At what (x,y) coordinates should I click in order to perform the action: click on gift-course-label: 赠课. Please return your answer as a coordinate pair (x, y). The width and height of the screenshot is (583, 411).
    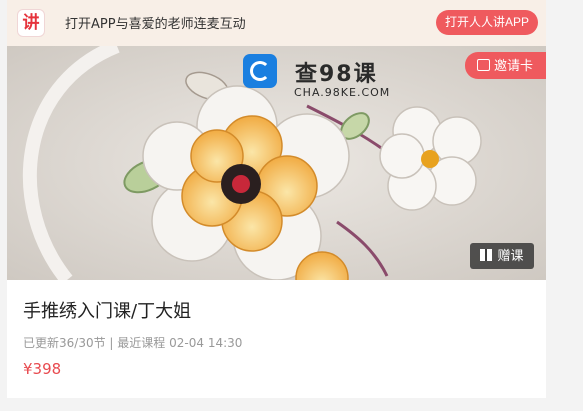
    Looking at the image, I should click on (510, 255).